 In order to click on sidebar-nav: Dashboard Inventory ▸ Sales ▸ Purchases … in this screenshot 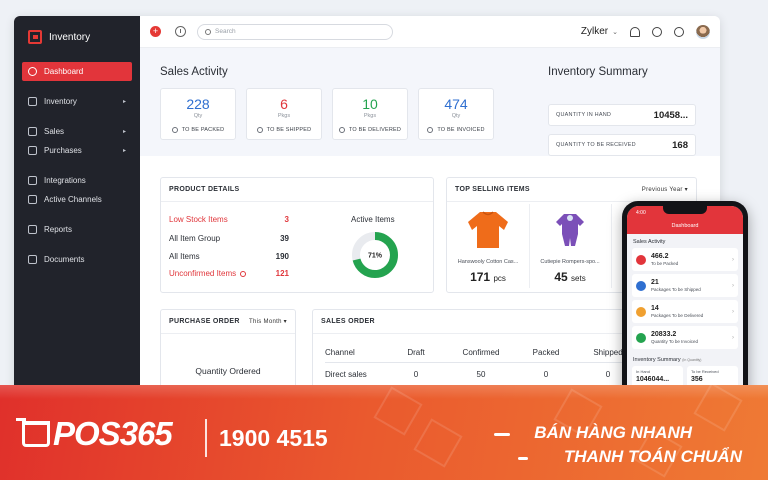, I will do `click(77, 165)`.